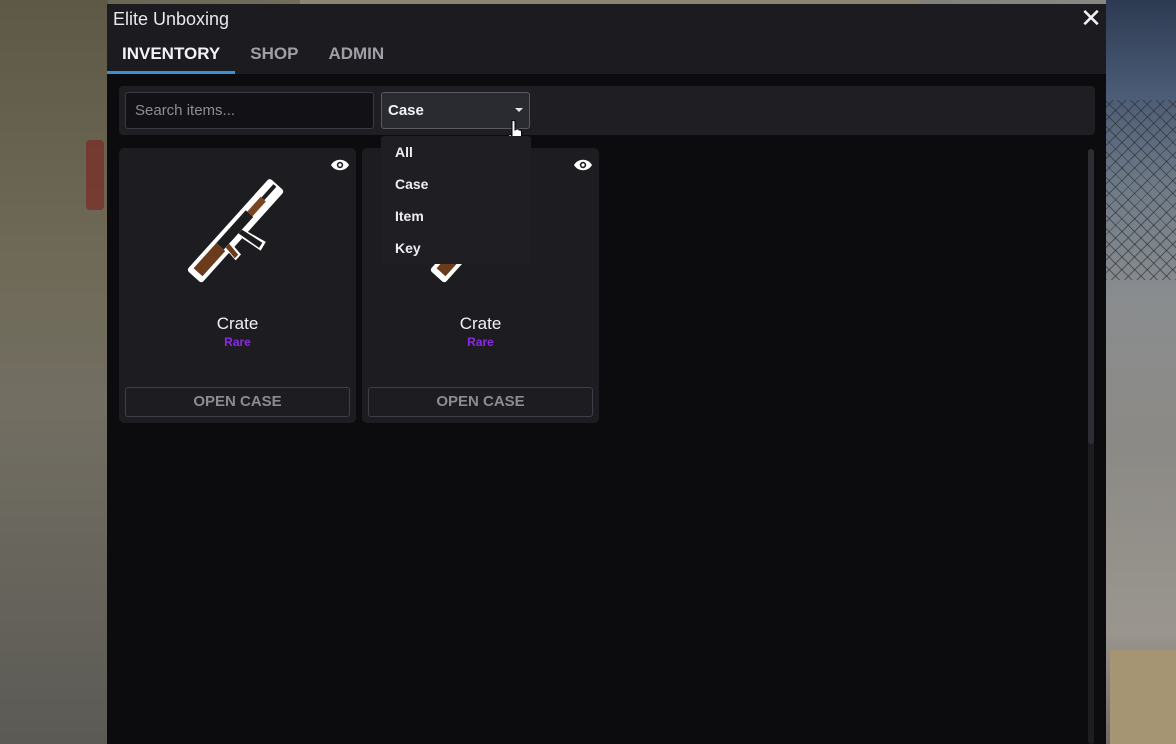 The image size is (1176, 744). I want to click on filter-option-all: All, so click(456, 152).